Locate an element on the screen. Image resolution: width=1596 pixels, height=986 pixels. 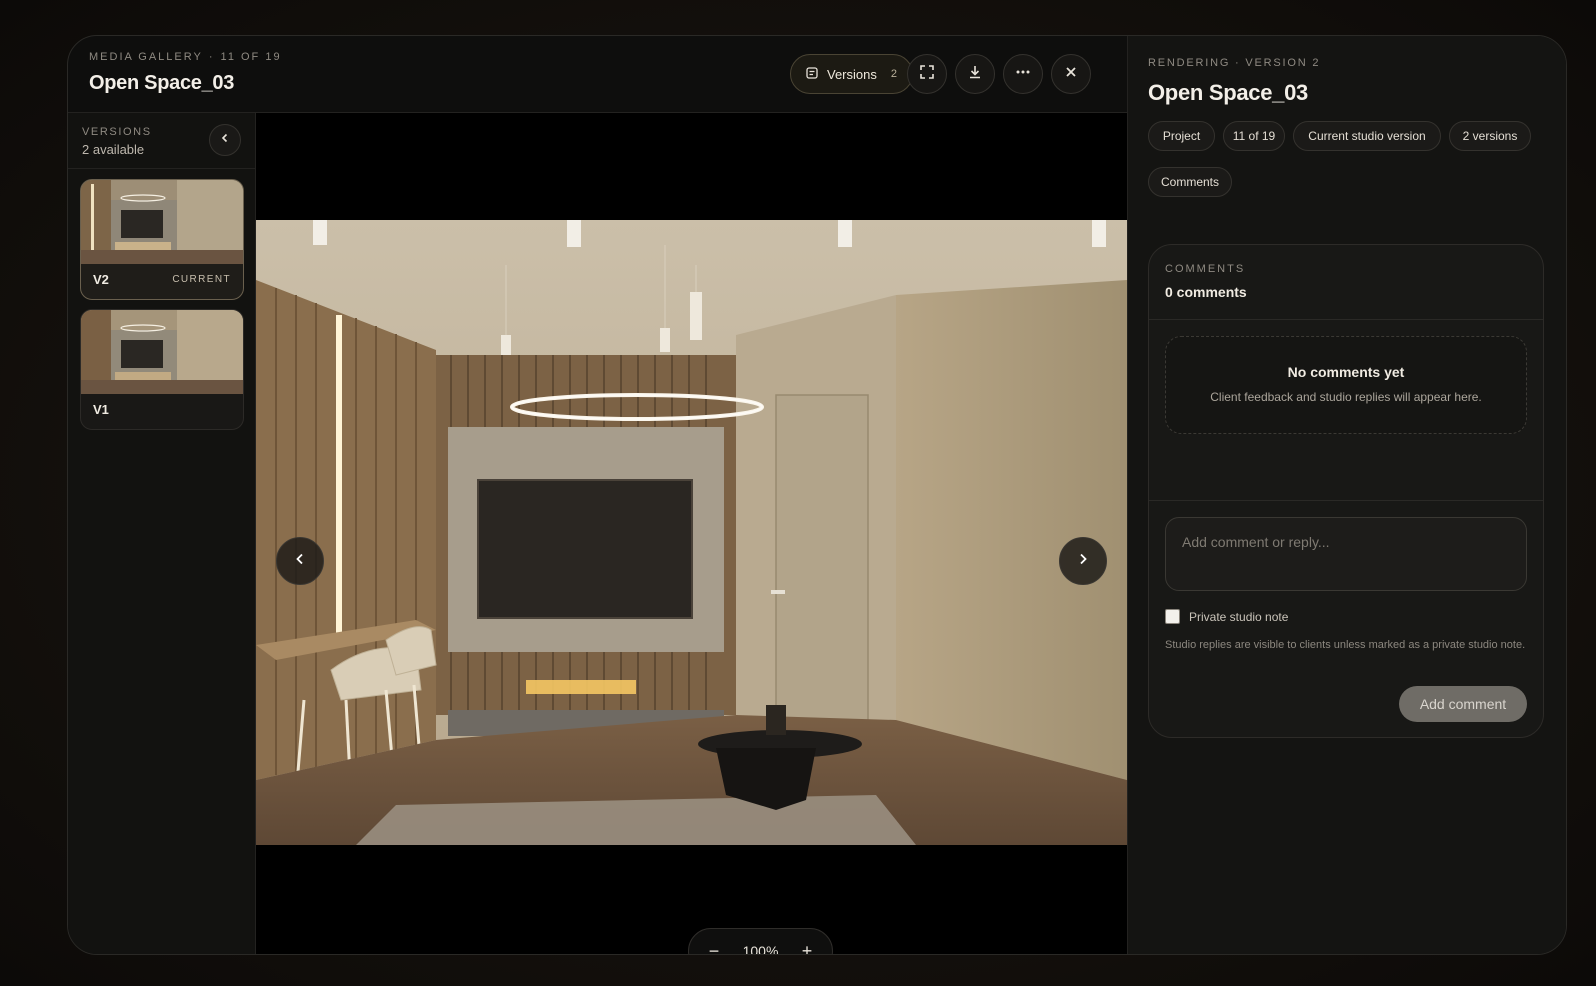
sidebar-overline: VERSIONS is located at coordinates (117, 132).